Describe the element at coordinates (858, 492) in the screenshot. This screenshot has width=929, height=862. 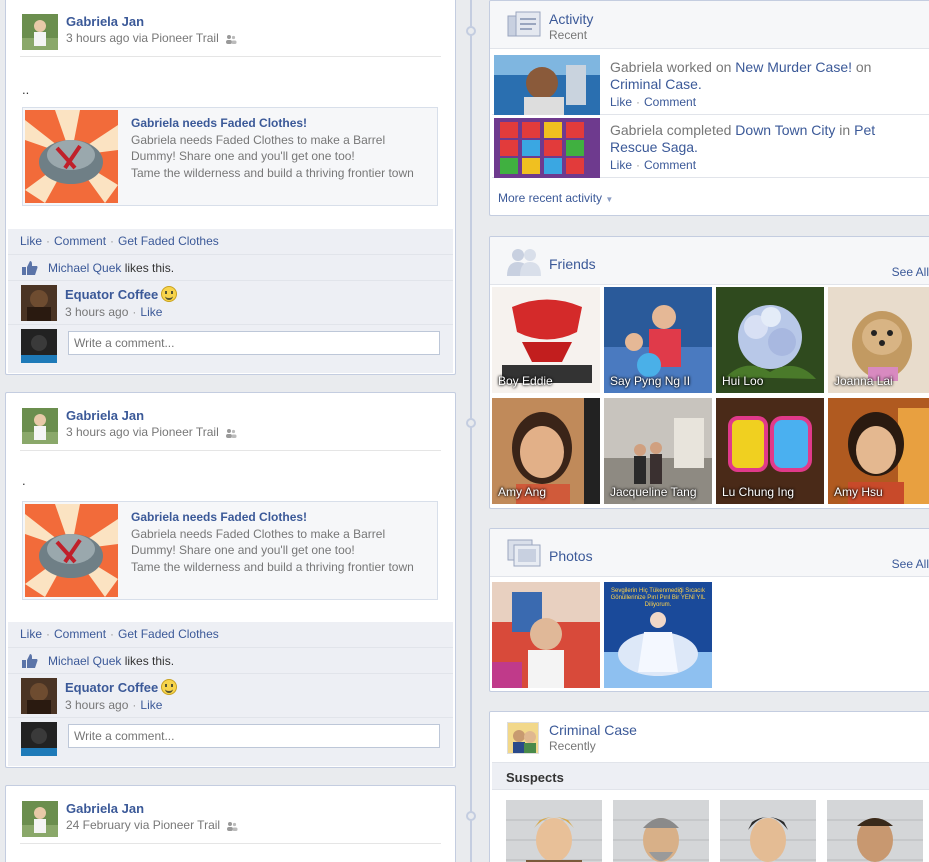
I see `friend-name: Amy Hsu` at that location.